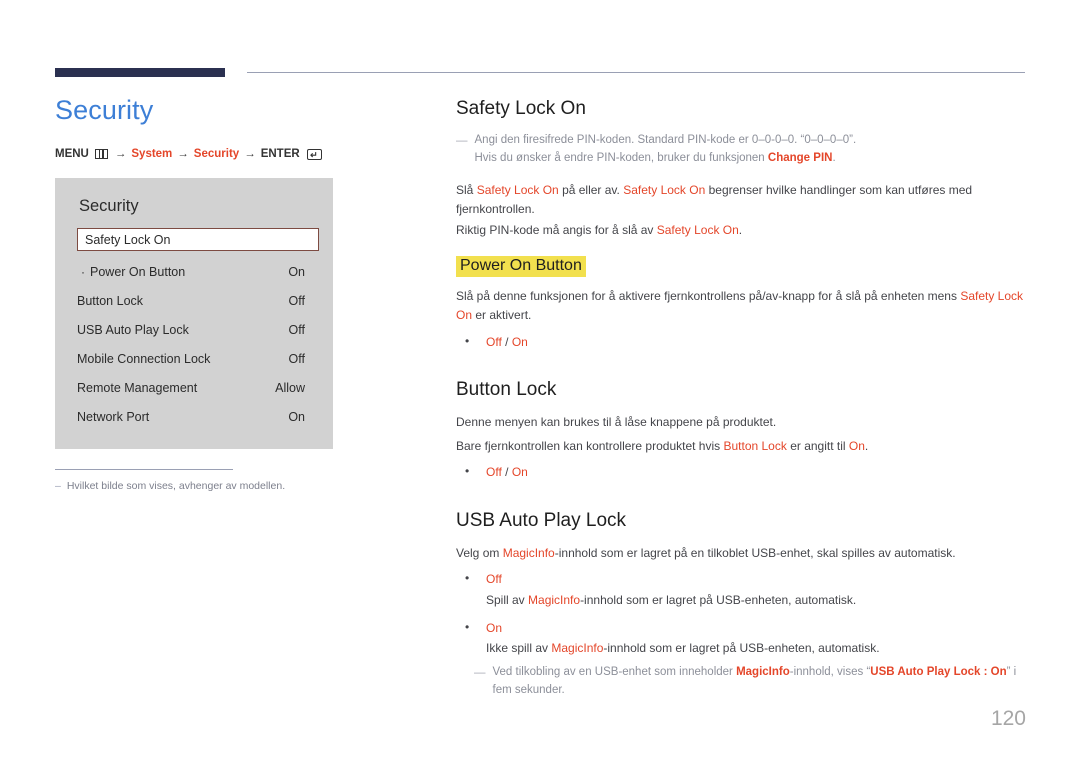  I want to click on menu-label: MENU, so click(72, 154).